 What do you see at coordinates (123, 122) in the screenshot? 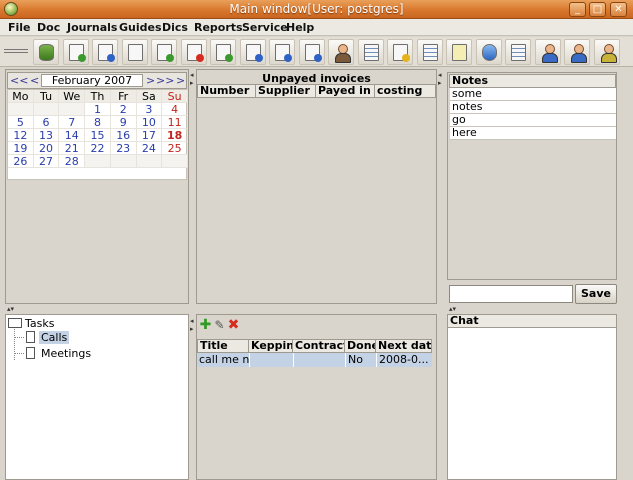
I see `calendar-day: 9` at bounding box center [123, 122].